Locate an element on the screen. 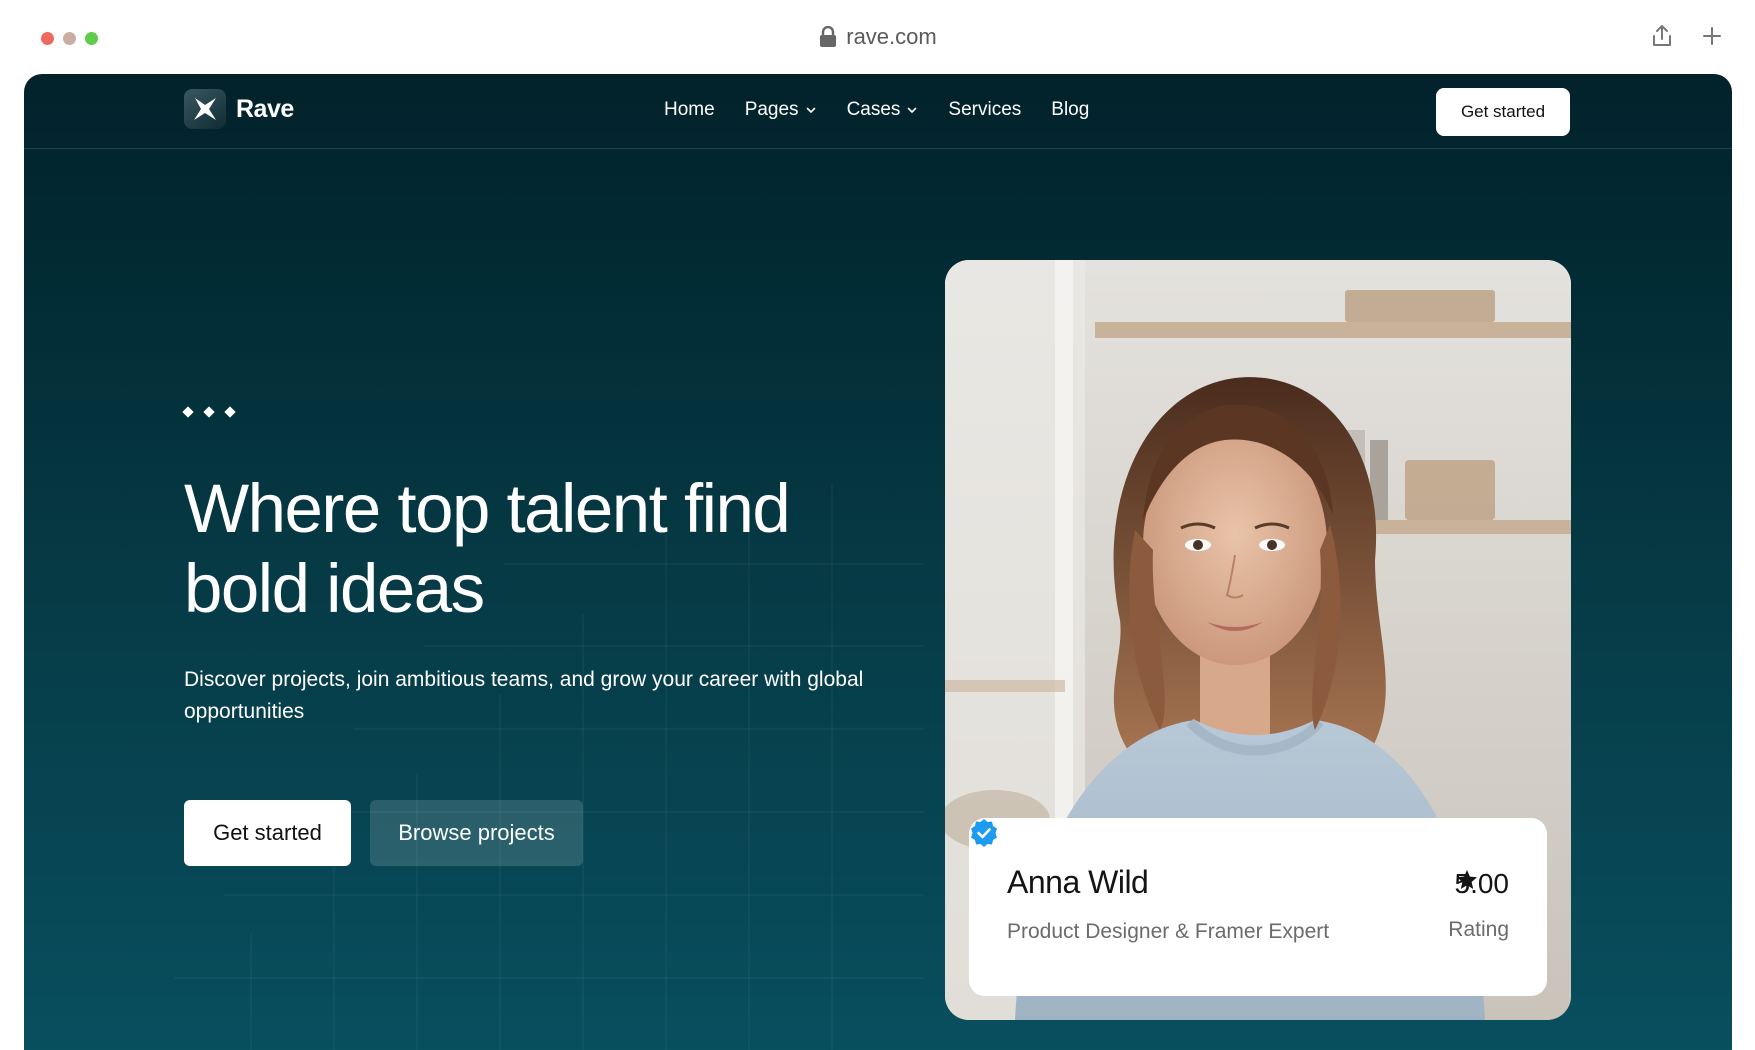 This screenshot has height=1050, width=1755. nav-link-cases: Cases is located at coordinates (883, 110).